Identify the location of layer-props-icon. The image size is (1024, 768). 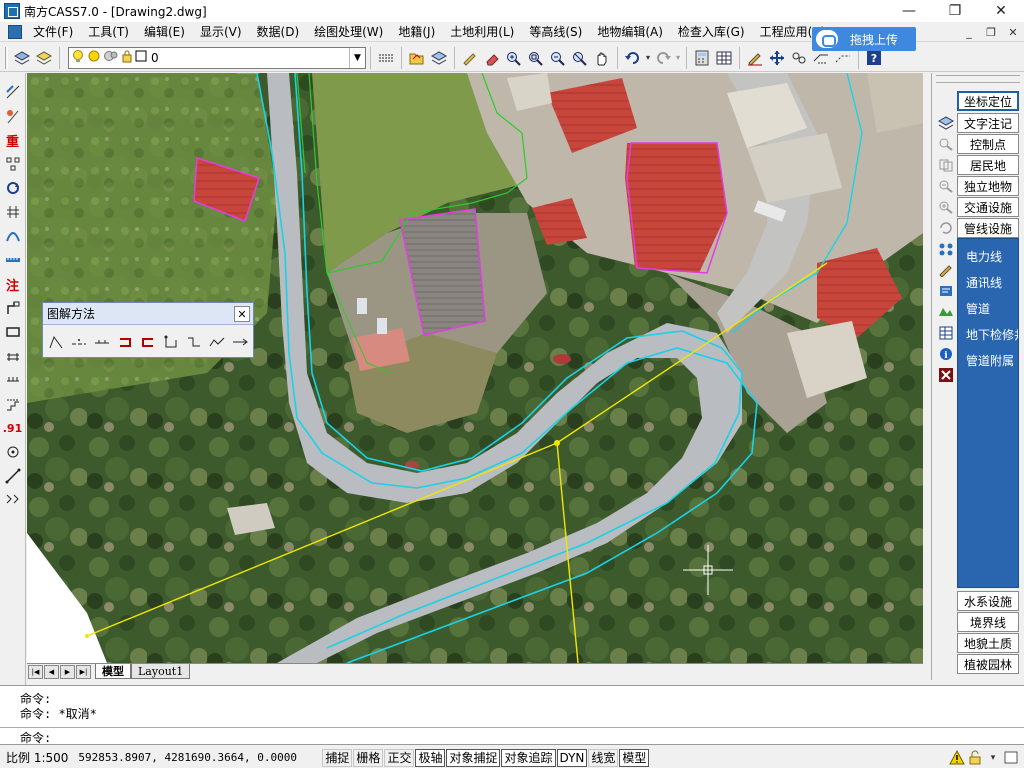
(946, 291).